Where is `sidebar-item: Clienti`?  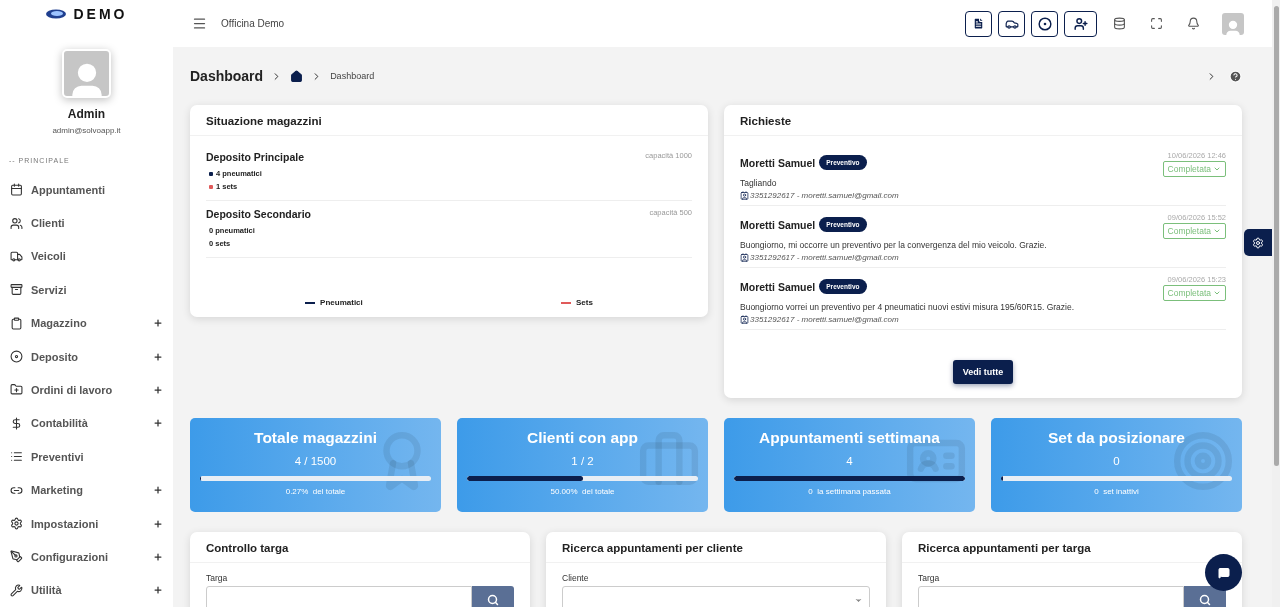 sidebar-item: Clienti is located at coordinates (86, 223).